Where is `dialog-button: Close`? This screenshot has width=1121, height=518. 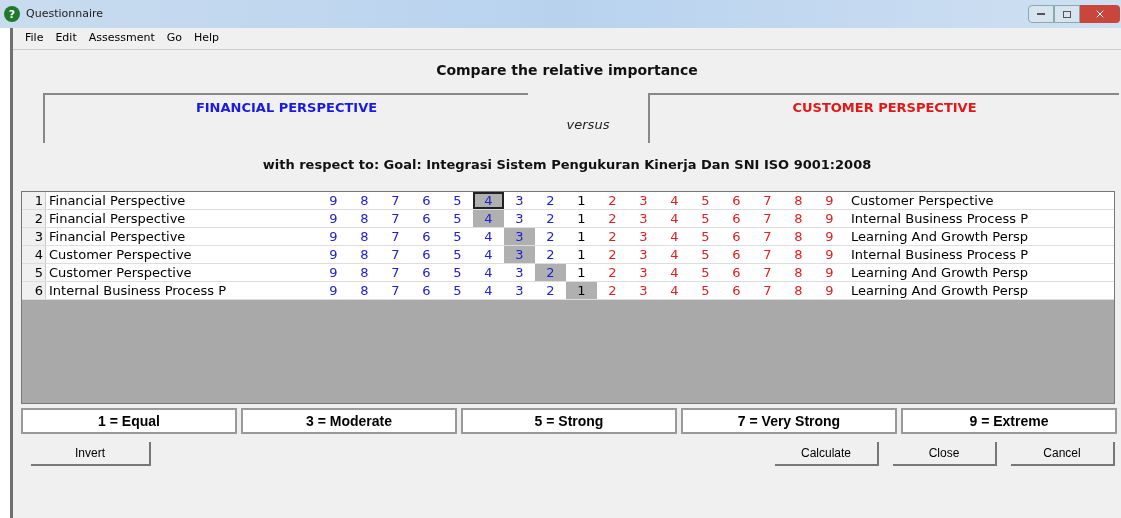 dialog-button: Close is located at coordinates (945, 453).